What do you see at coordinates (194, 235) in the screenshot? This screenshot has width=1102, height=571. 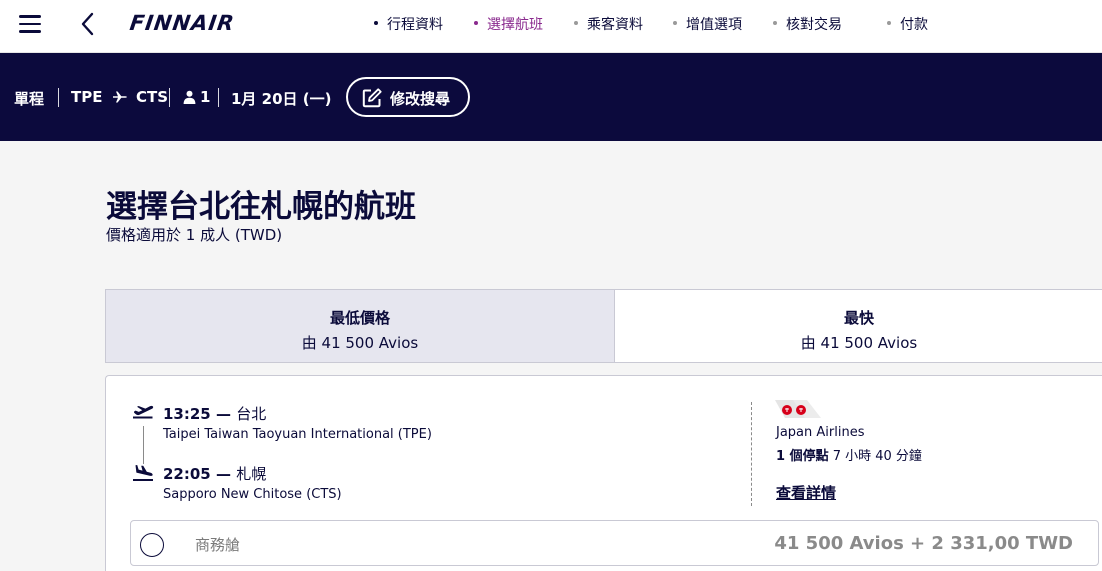 I see `page-subtitle: 價格適用於 1 成人 (TWD)` at bounding box center [194, 235].